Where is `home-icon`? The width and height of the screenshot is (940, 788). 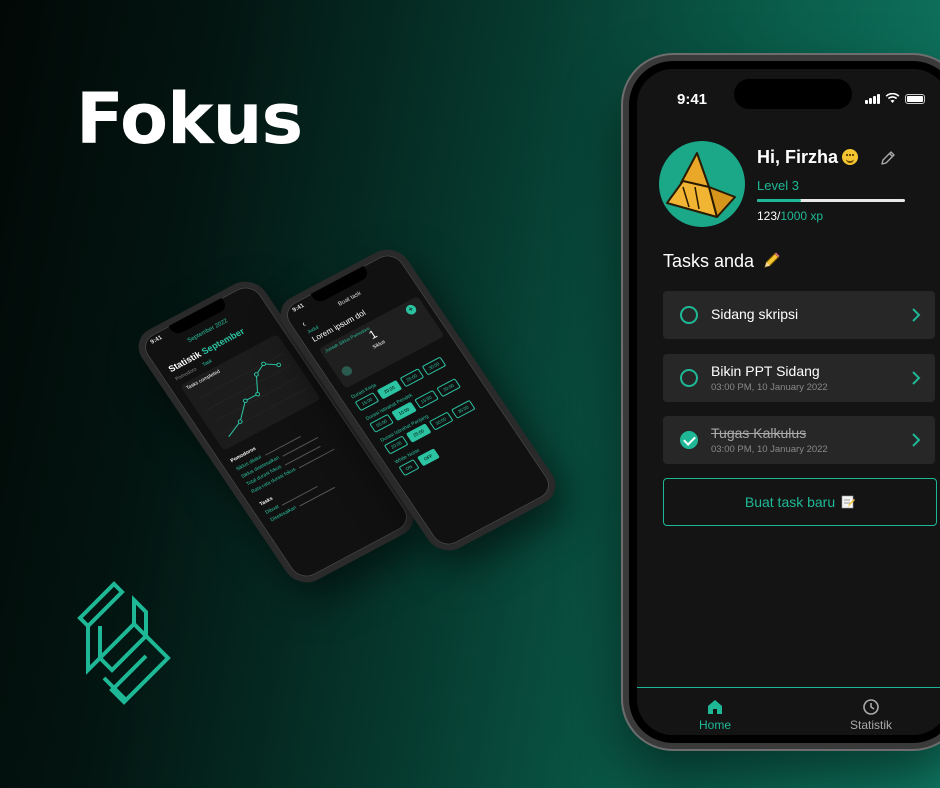
home-icon is located at coordinates (715, 707).